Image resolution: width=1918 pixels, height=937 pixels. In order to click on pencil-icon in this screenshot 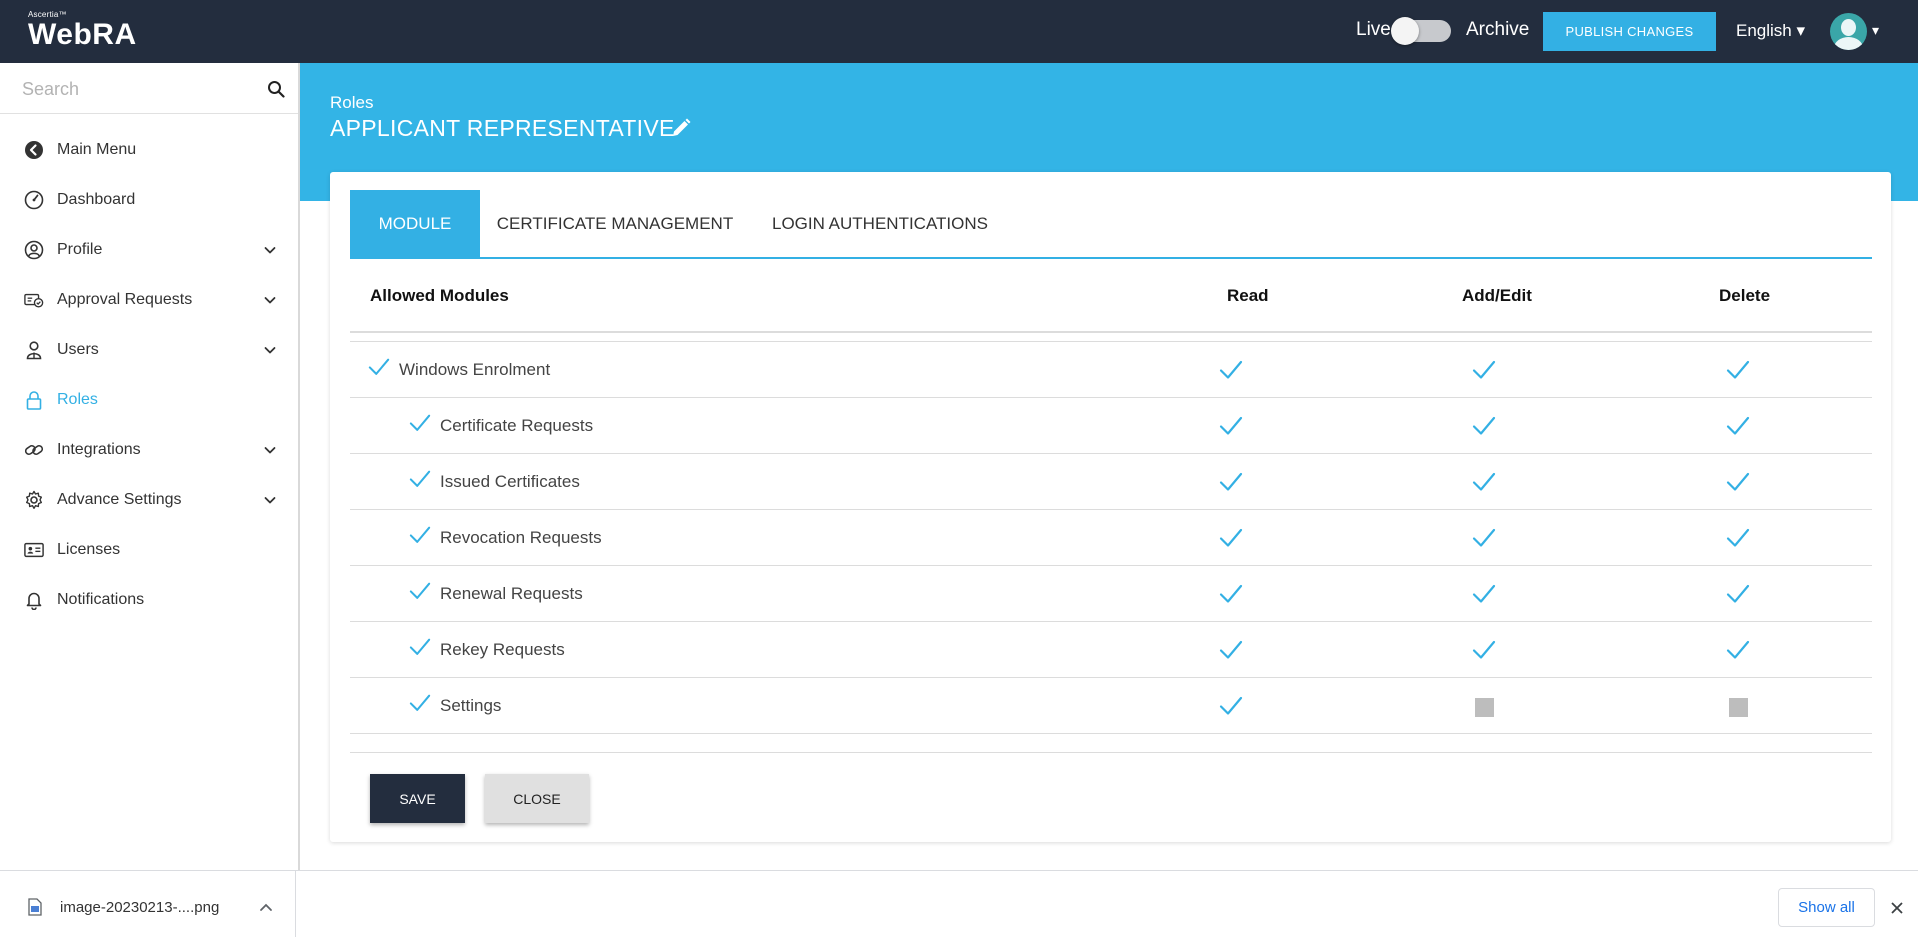, I will do `click(681, 128)`.